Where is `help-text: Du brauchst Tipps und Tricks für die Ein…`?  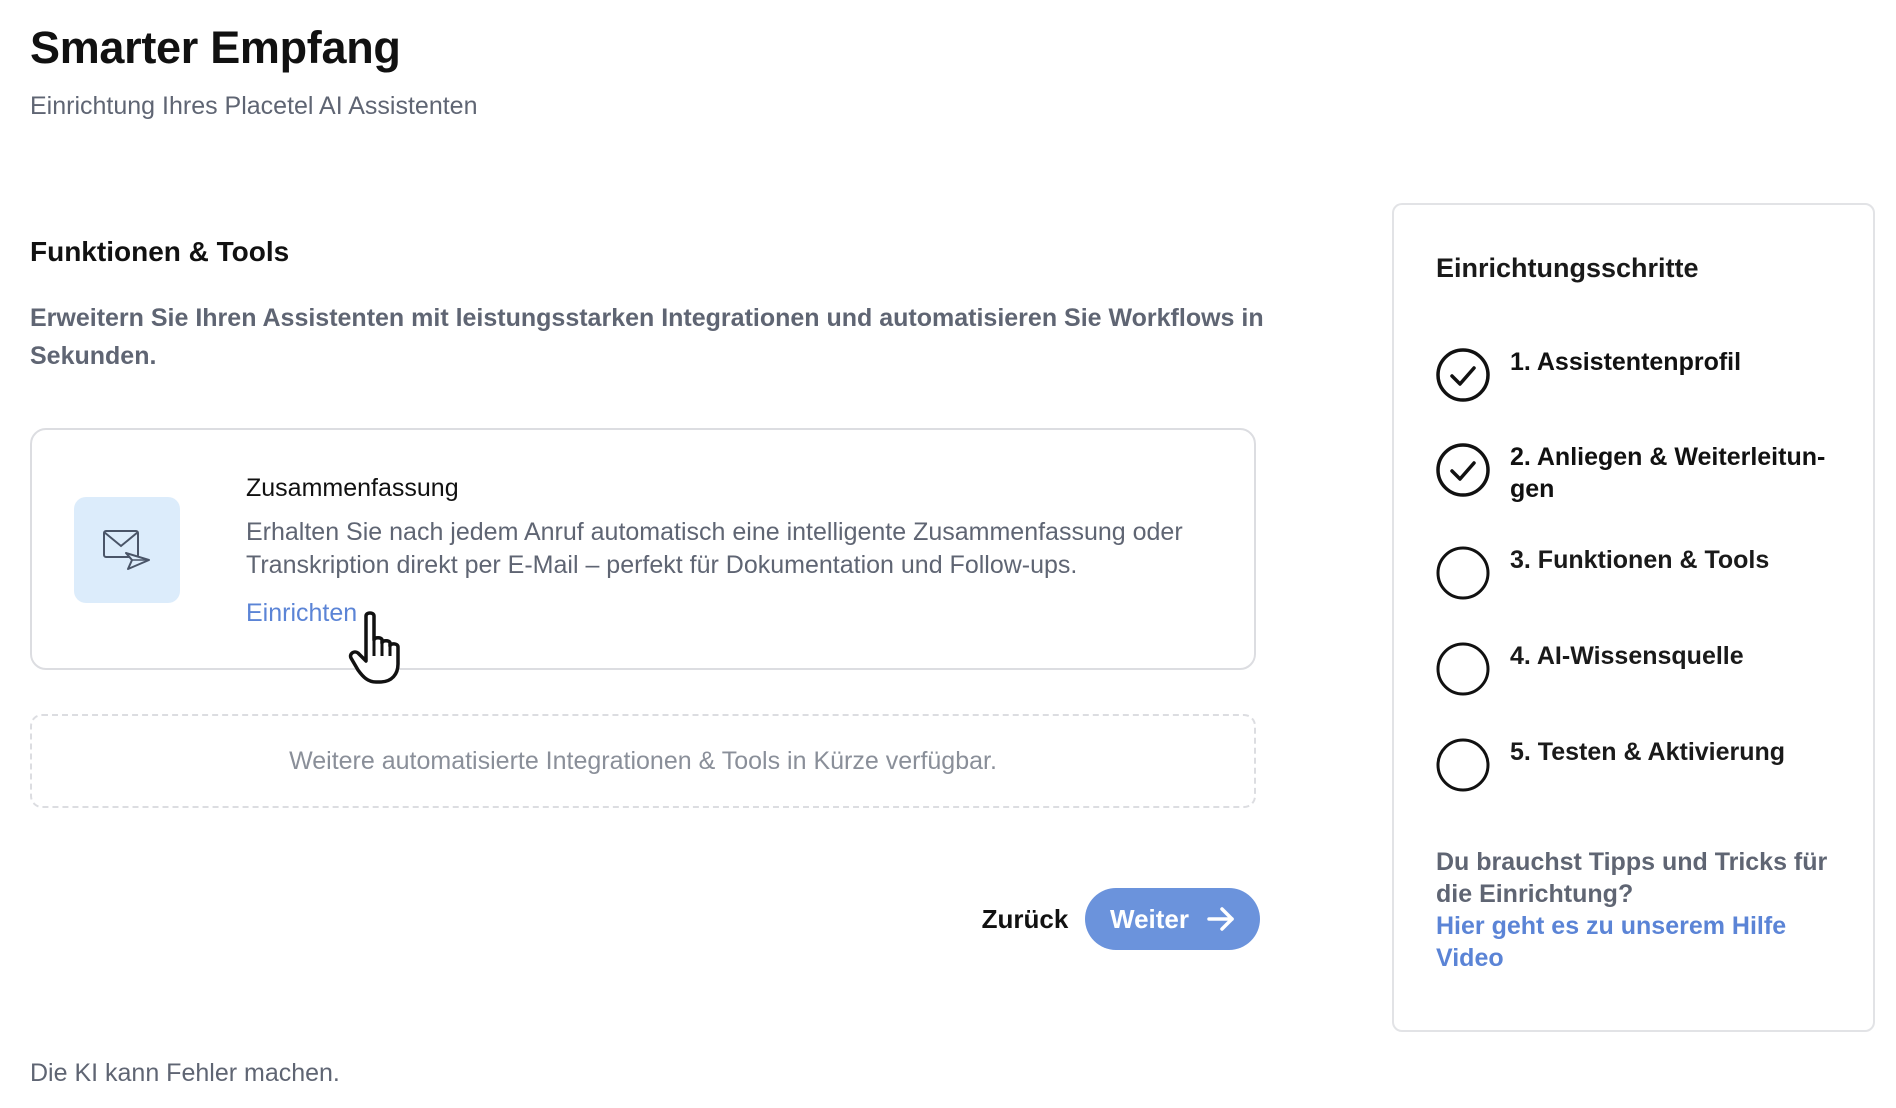 help-text: Du brauchst Tipps und Tricks für die Ein… is located at coordinates (1632, 878).